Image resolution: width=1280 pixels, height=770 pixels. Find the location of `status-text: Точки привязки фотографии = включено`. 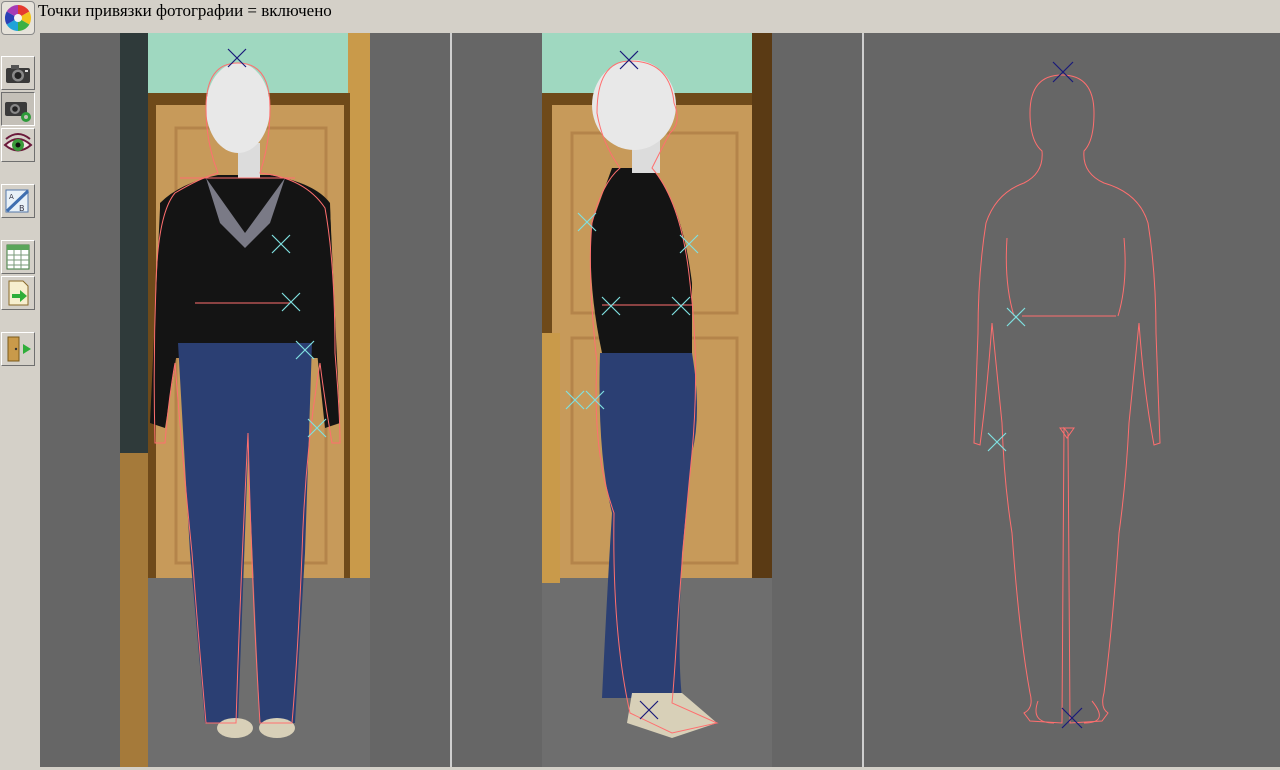

status-text: Точки привязки фотографии = включено is located at coordinates (185, 10).